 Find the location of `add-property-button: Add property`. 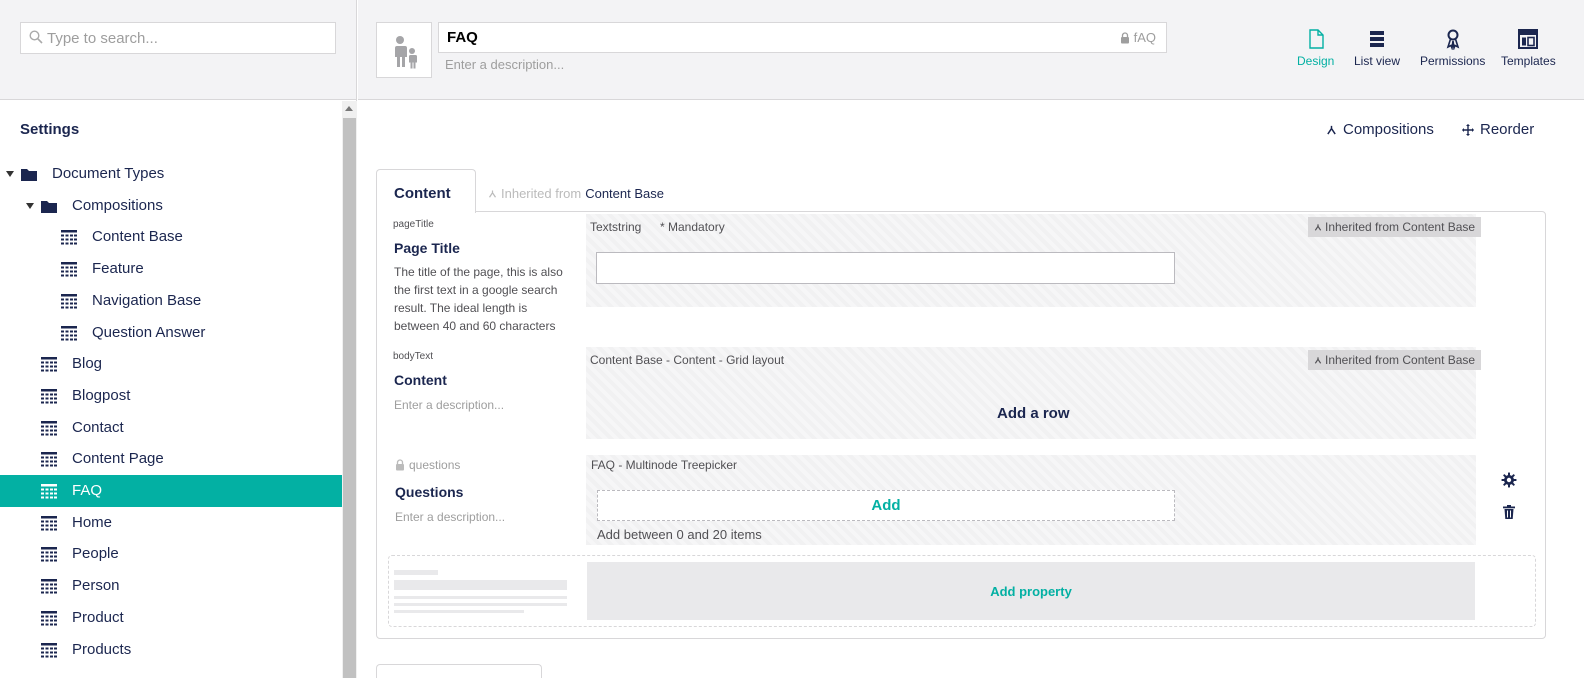

add-property-button: Add property is located at coordinates (1031, 591).